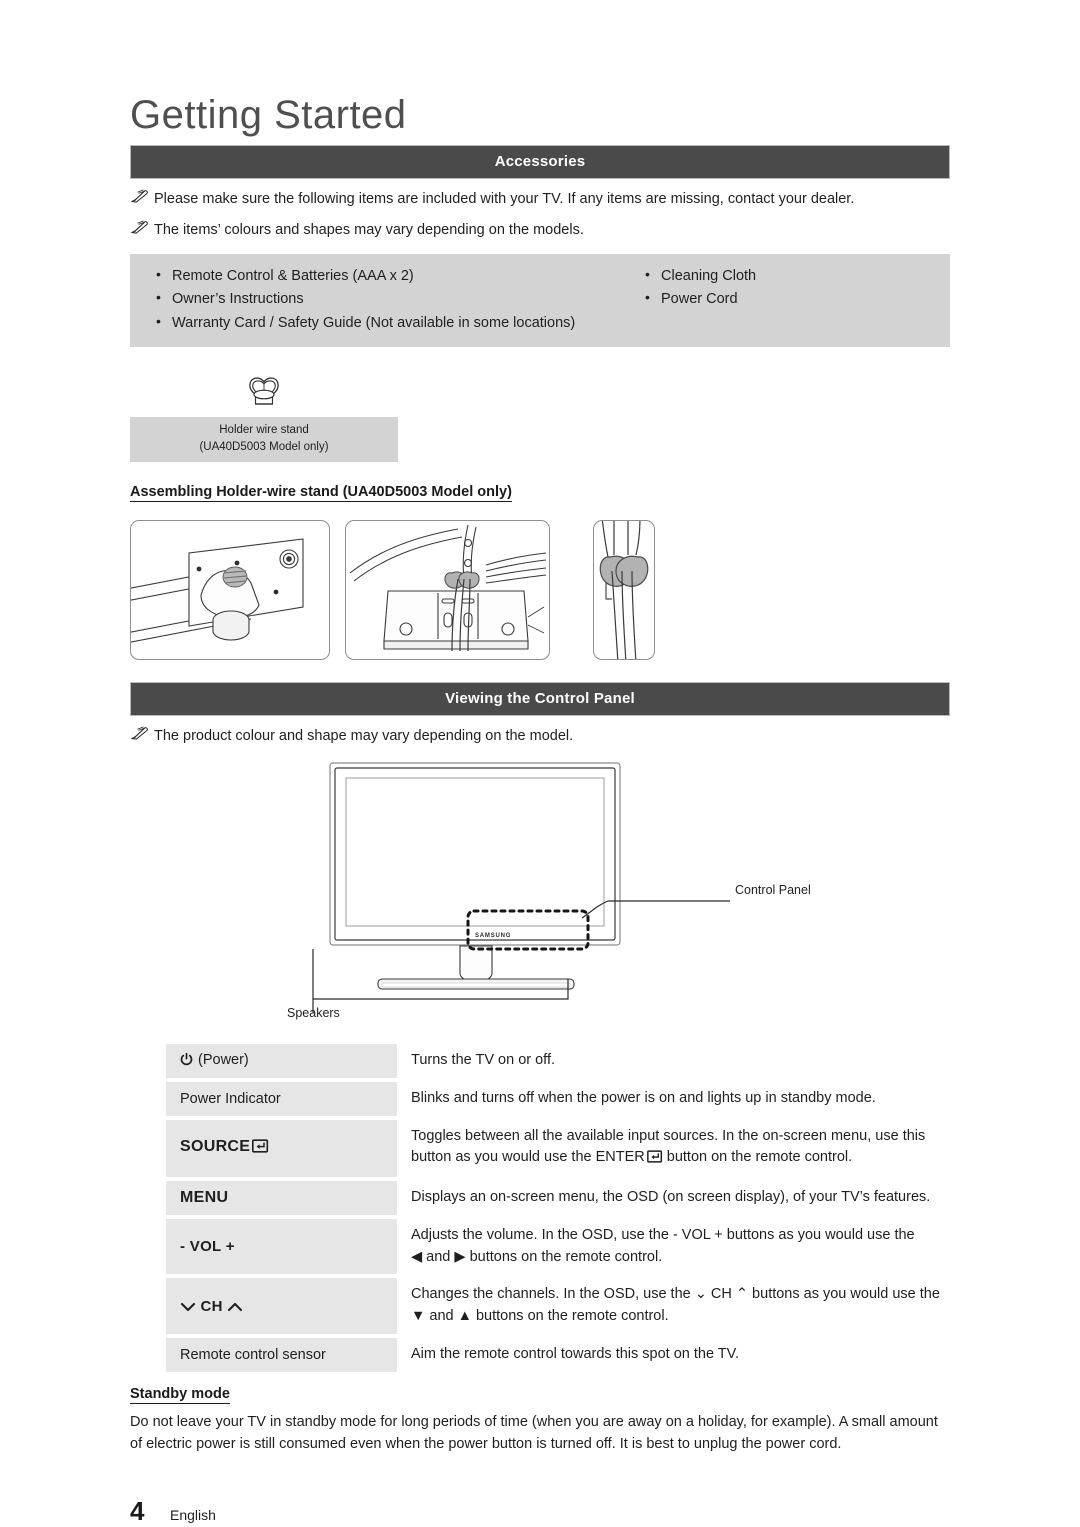 The image size is (1080, 1527). Describe the element at coordinates (797, 298) in the screenshot. I see `list-item: Power Cord` at that location.